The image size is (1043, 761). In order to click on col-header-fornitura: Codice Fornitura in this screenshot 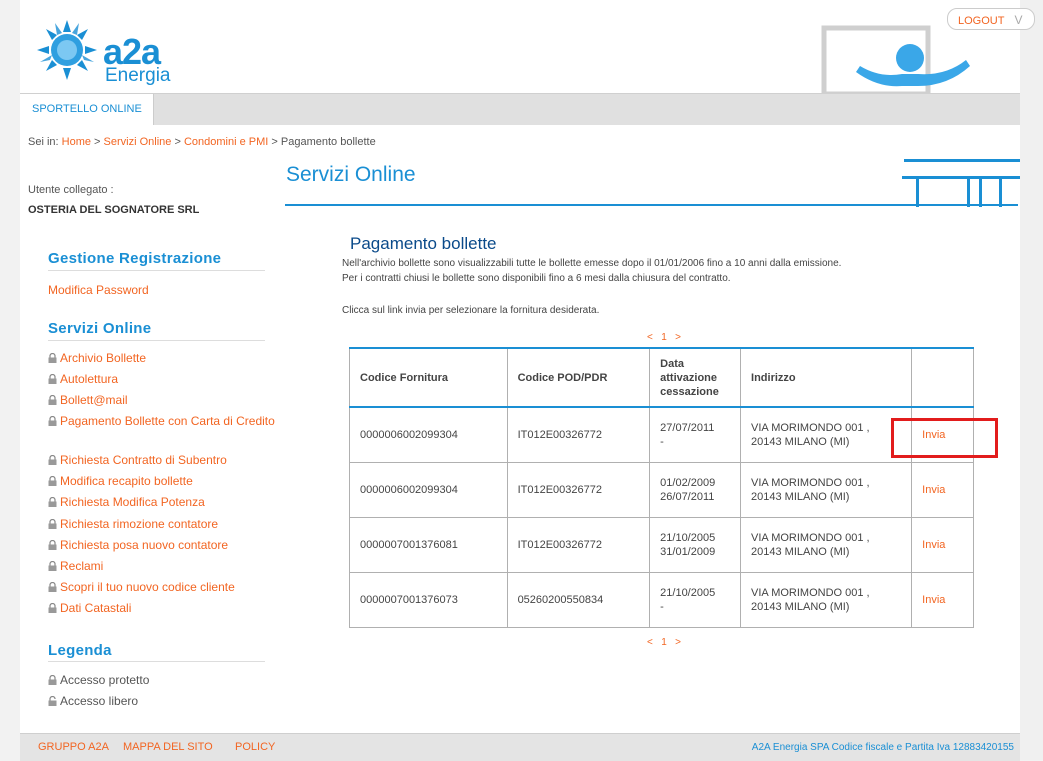, I will do `click(428, 377)`.